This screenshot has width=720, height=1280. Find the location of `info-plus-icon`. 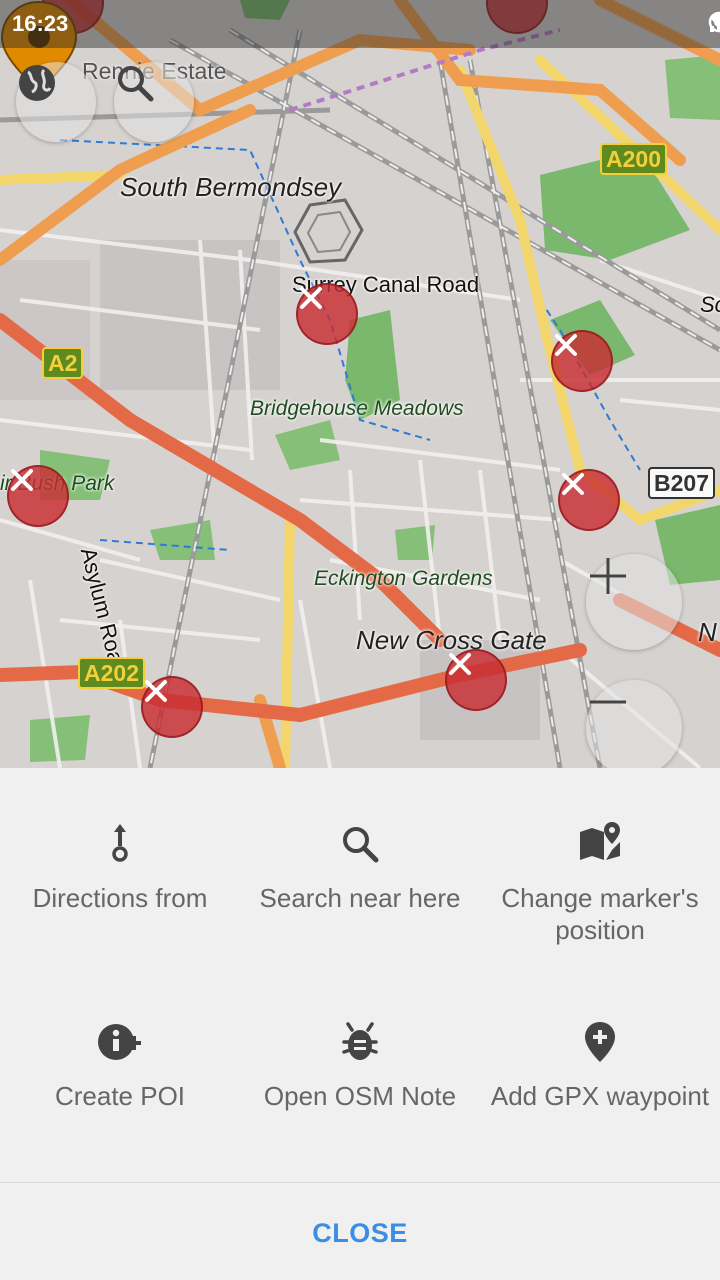

info-plus-icon is located at coordinates (119, 1042).